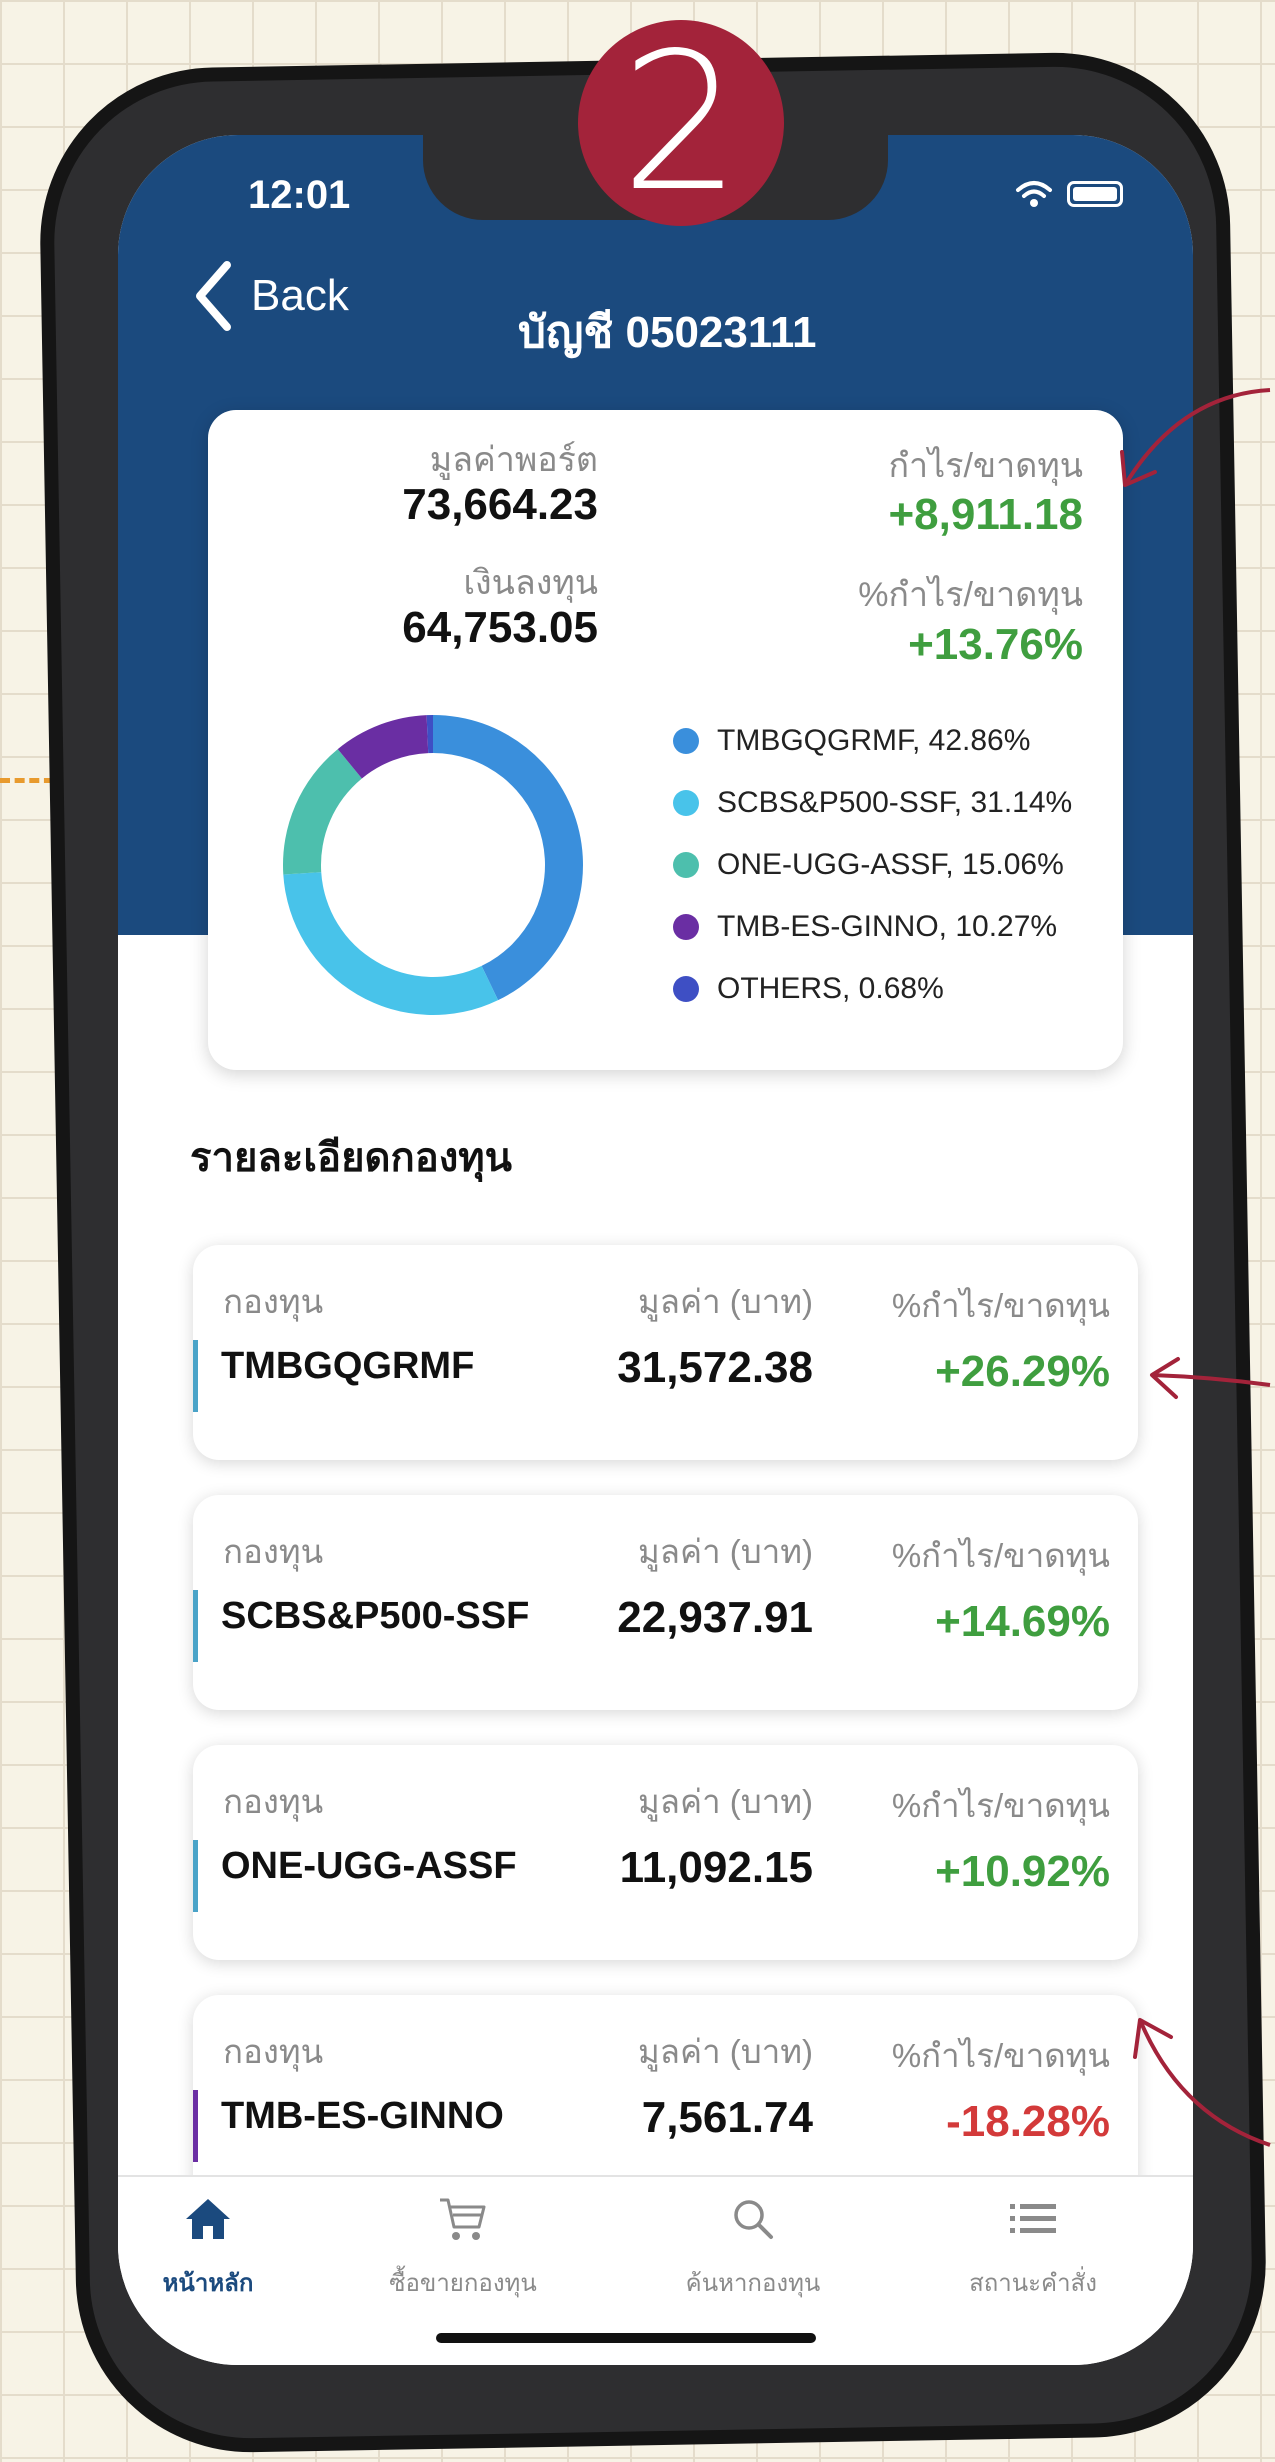  Describe the element at coordinates (215, 2248) in the screenshot. I see `tab-home: หน้าหลัก` at that location.